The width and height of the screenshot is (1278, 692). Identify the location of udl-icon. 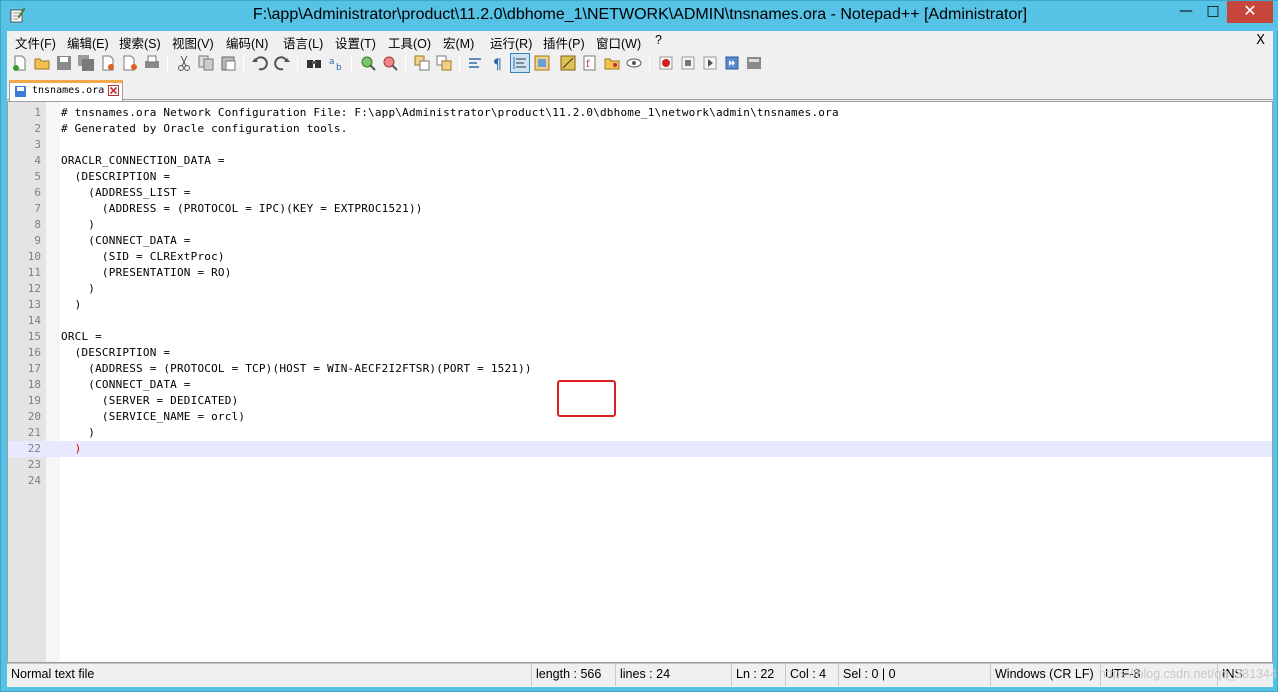
(542, 63).